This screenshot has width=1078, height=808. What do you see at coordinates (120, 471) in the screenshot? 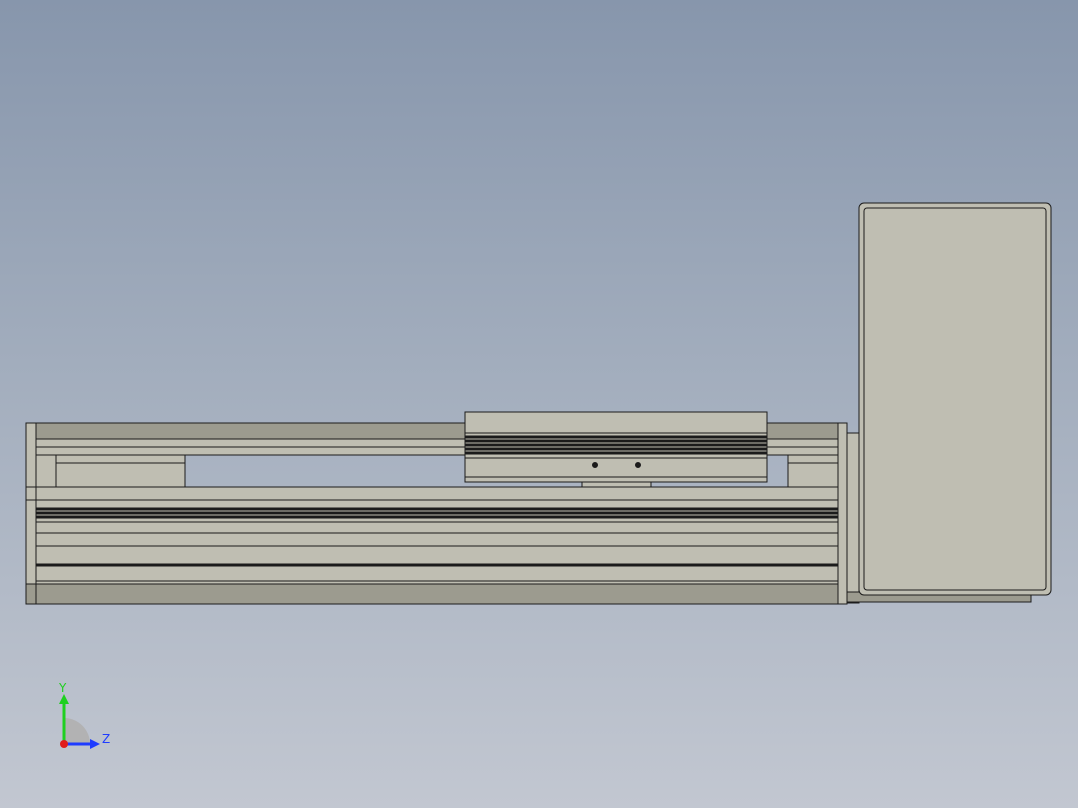
I see `left-bearing-block` at bounding box center [120, 471].